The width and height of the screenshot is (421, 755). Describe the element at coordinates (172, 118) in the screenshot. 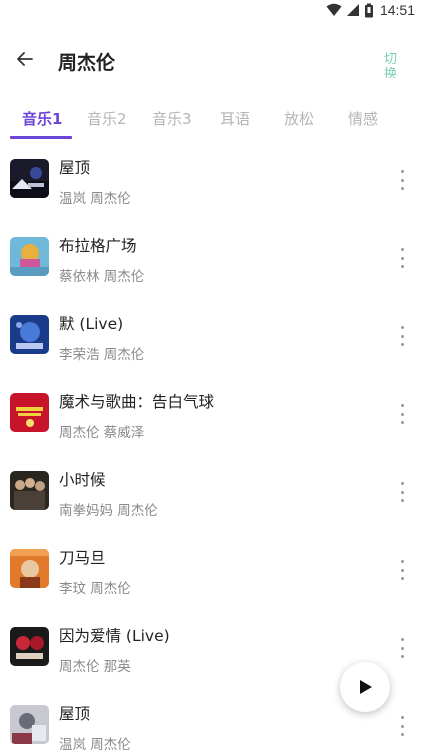

I see `tab-music-3: 音乐3` at that location.